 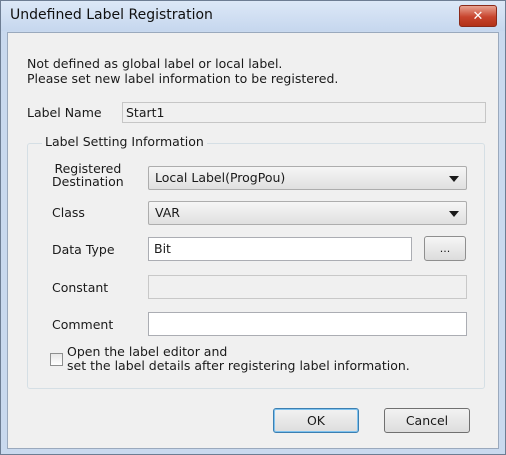 I want to click on data-type-input: Bit, so click(x=280, y=249).